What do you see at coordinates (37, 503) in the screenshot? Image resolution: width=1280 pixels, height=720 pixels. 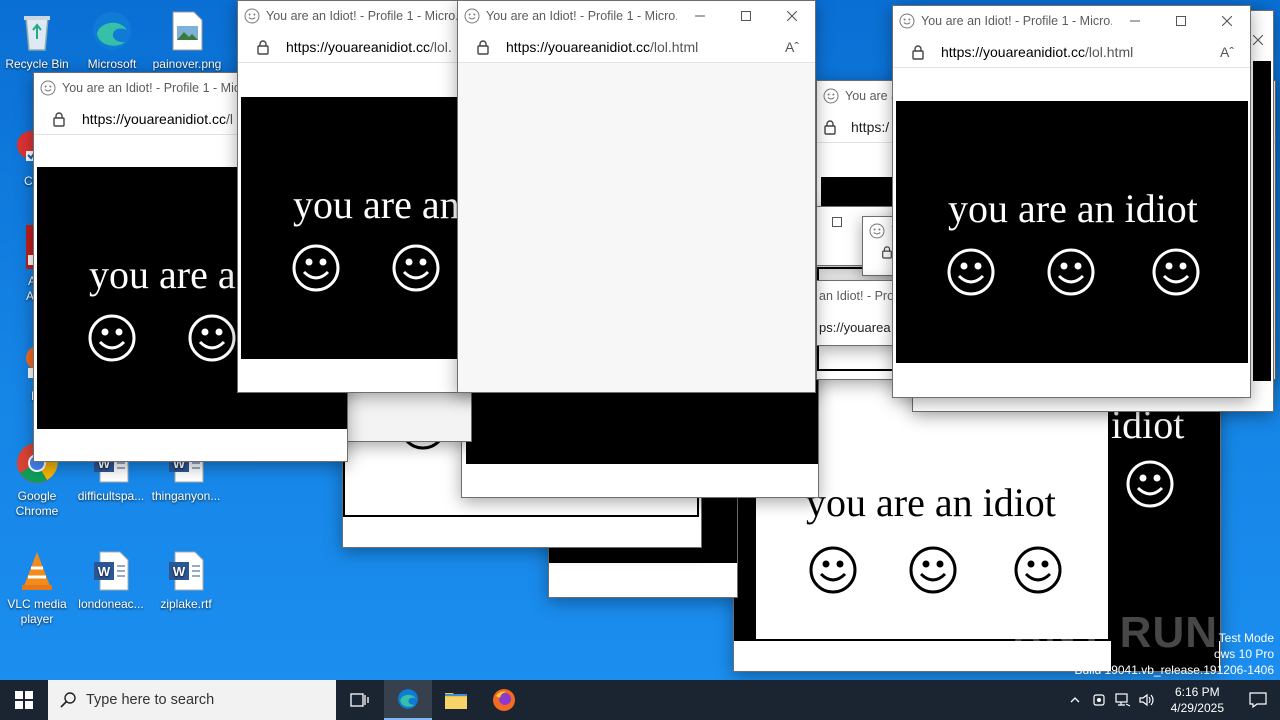 I see `desktop-icon-label: Google Chrome` at bounding box center [37, 503].